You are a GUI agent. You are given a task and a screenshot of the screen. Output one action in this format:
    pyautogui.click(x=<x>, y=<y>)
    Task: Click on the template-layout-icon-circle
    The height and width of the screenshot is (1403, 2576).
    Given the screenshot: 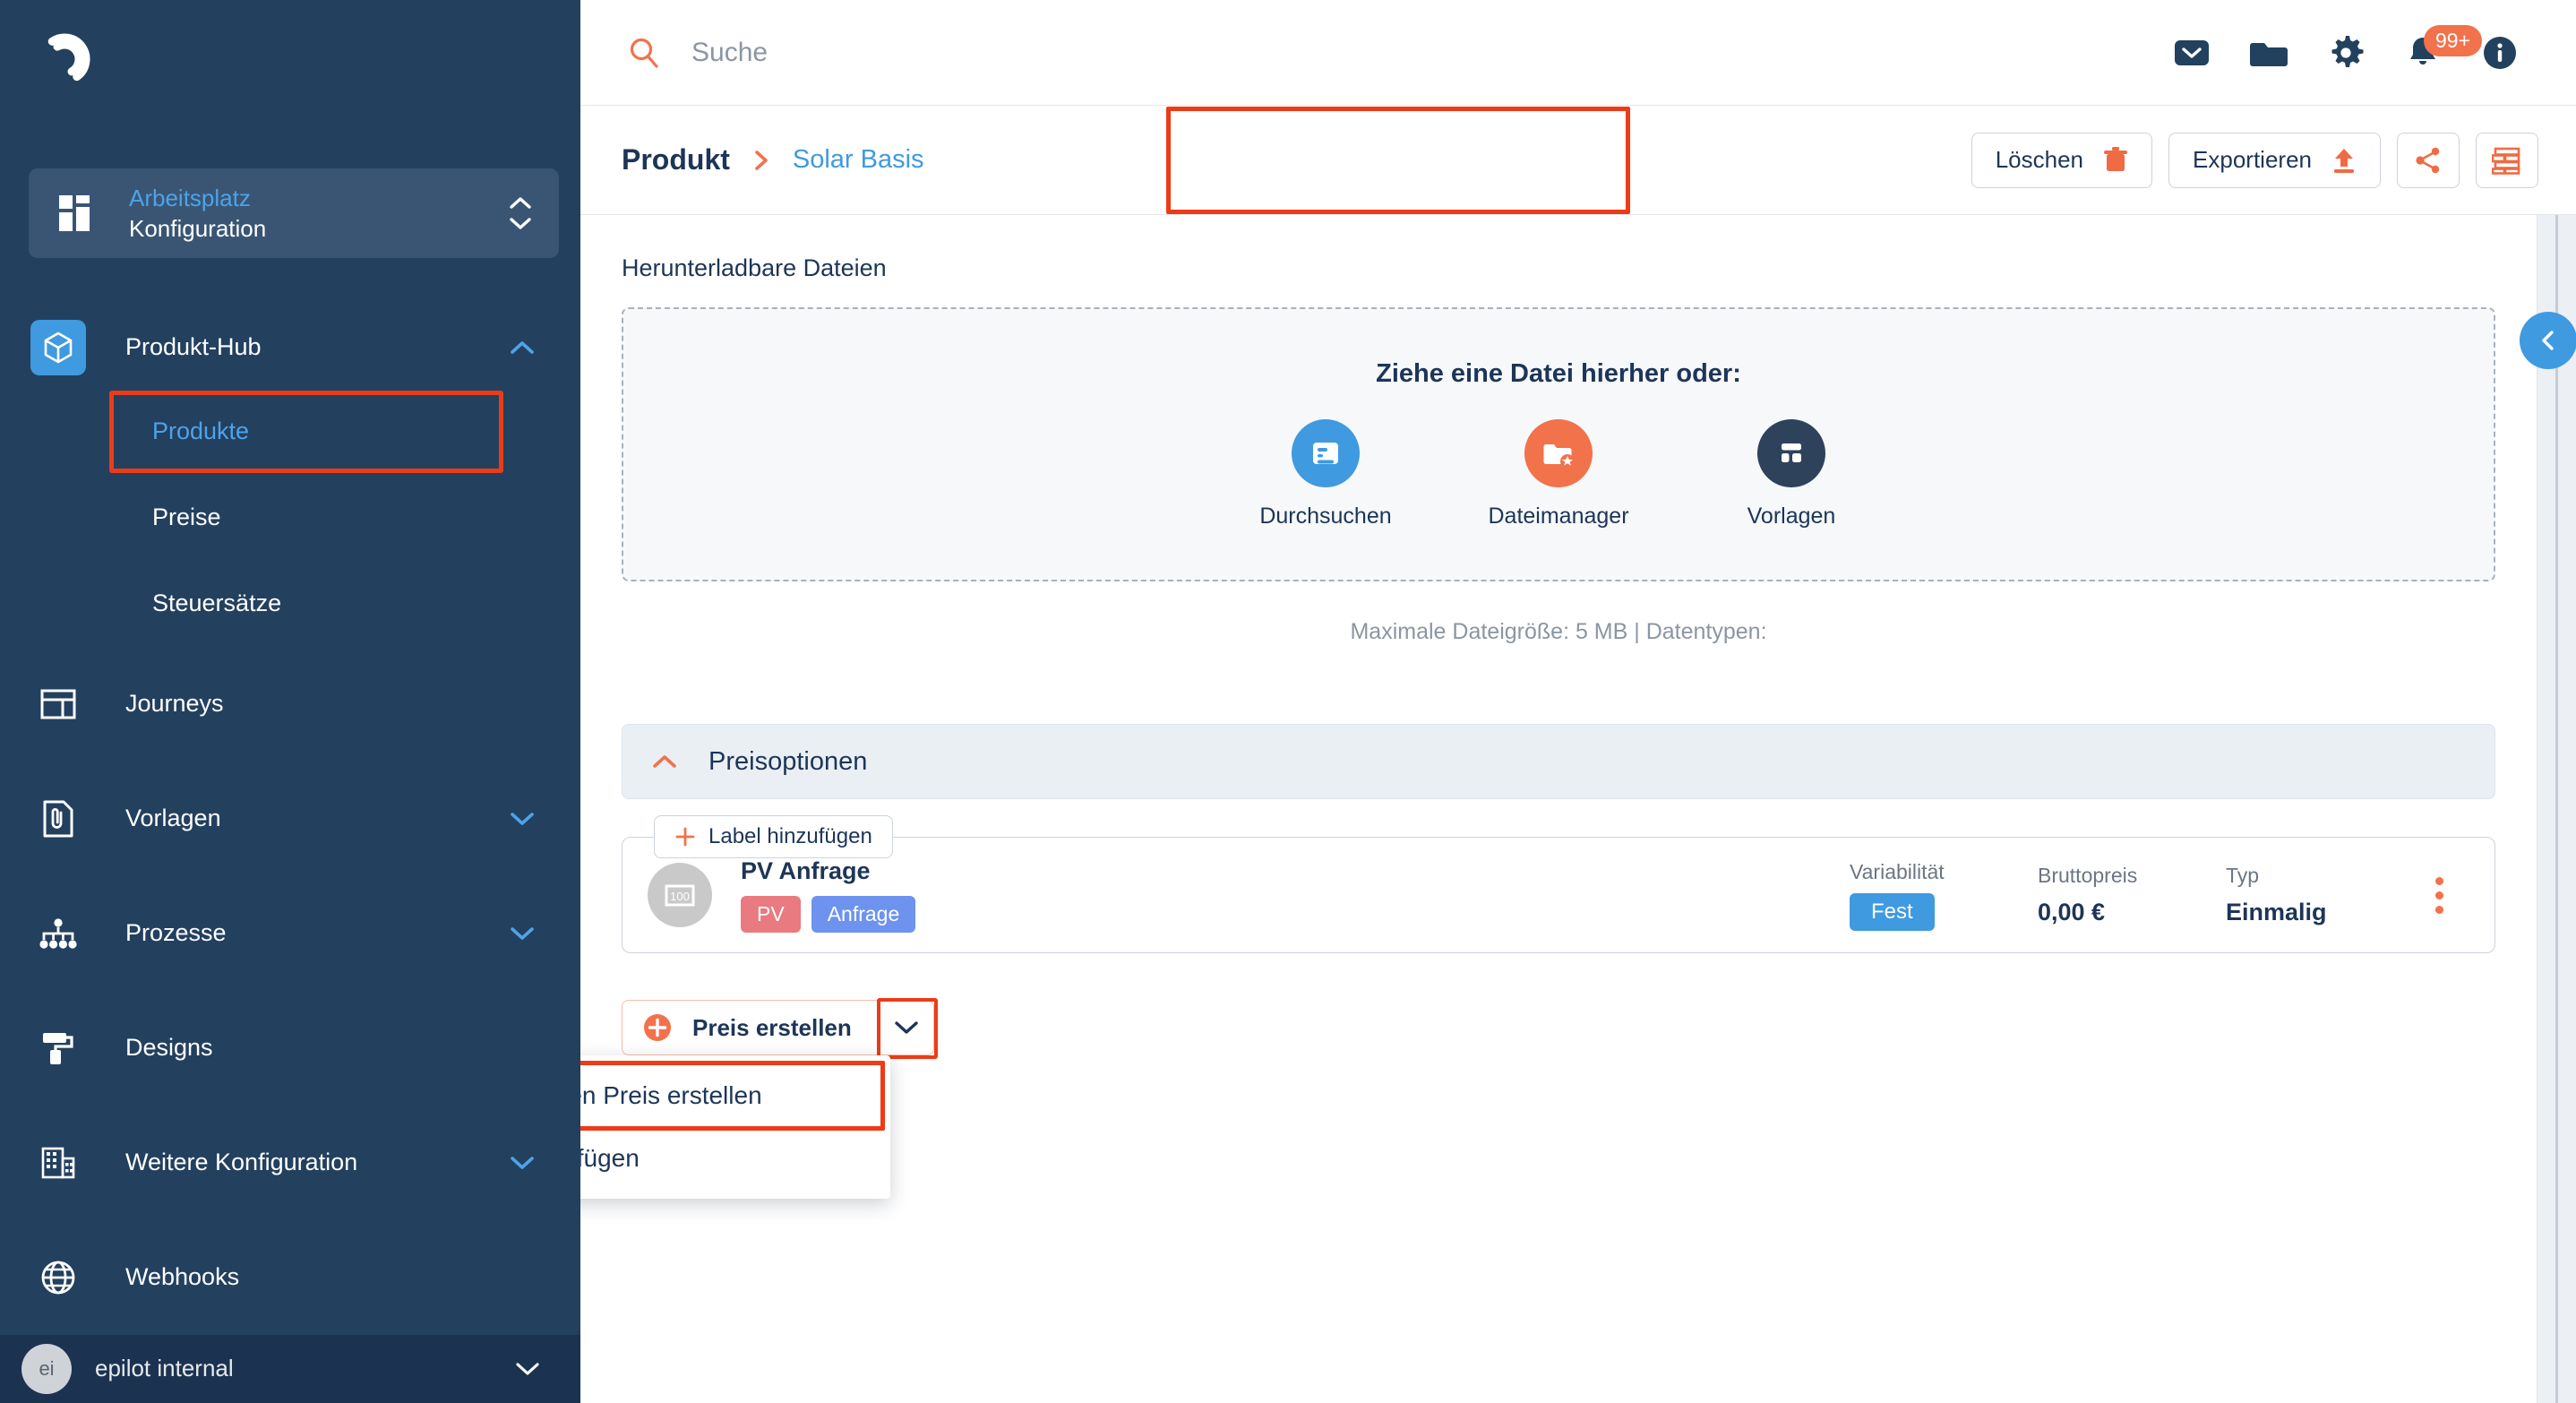 What is the action you would take?
    pyautogui.click(x=1791, y=453)
    